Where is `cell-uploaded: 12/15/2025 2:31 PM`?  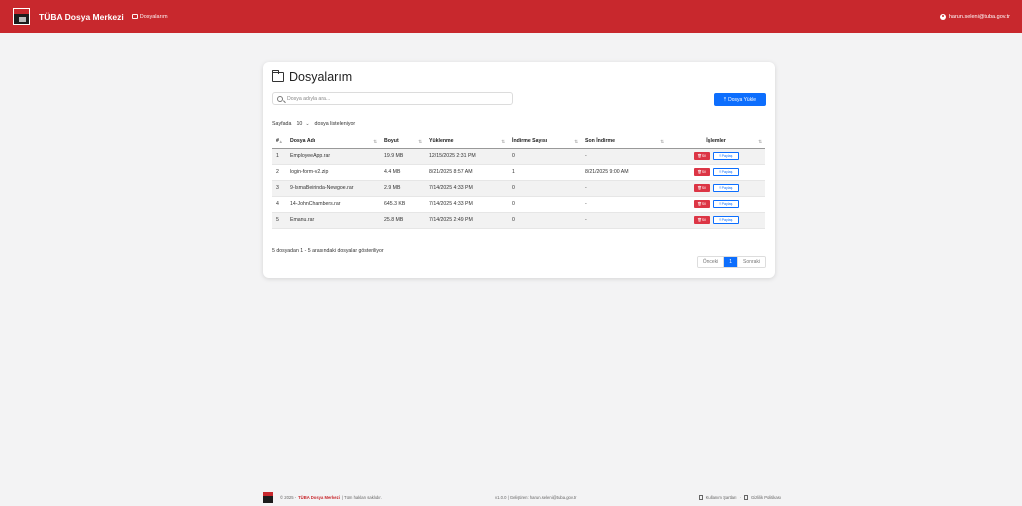 cell-uploaded: 12/15/2025 2:31 PM is located at coordinates (466, 156).